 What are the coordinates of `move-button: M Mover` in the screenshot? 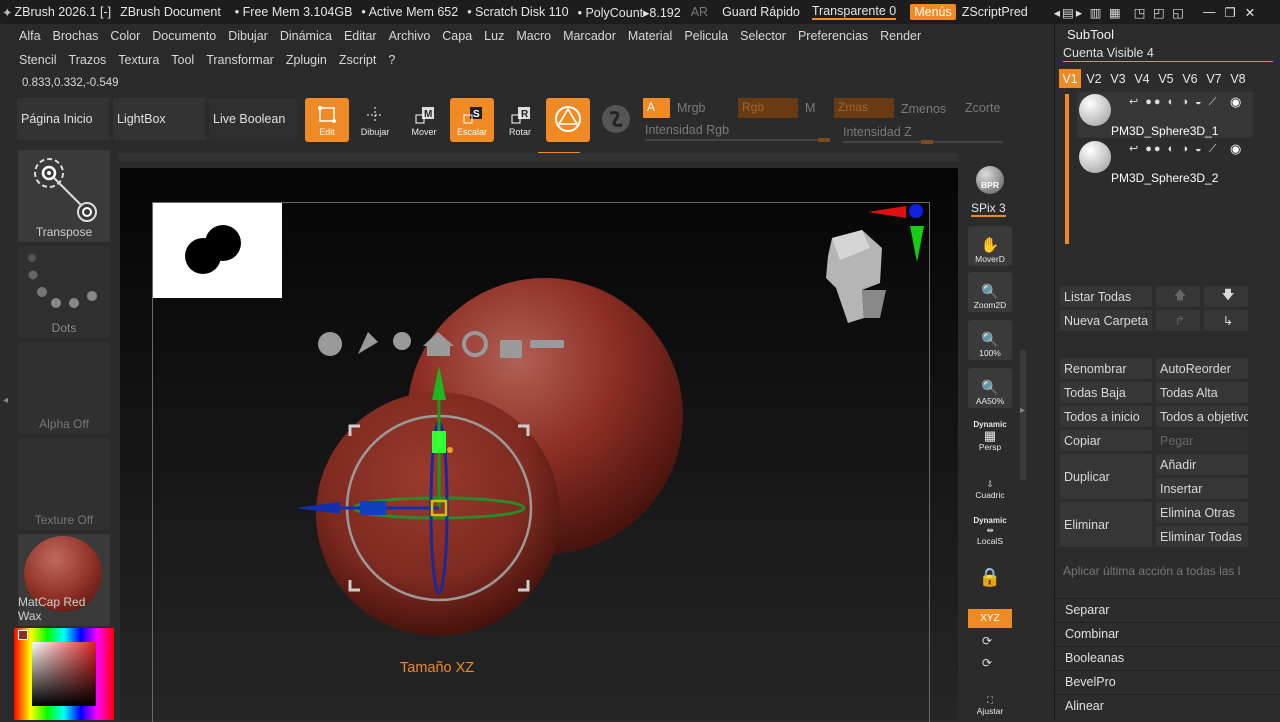 It's located at (424, 120).